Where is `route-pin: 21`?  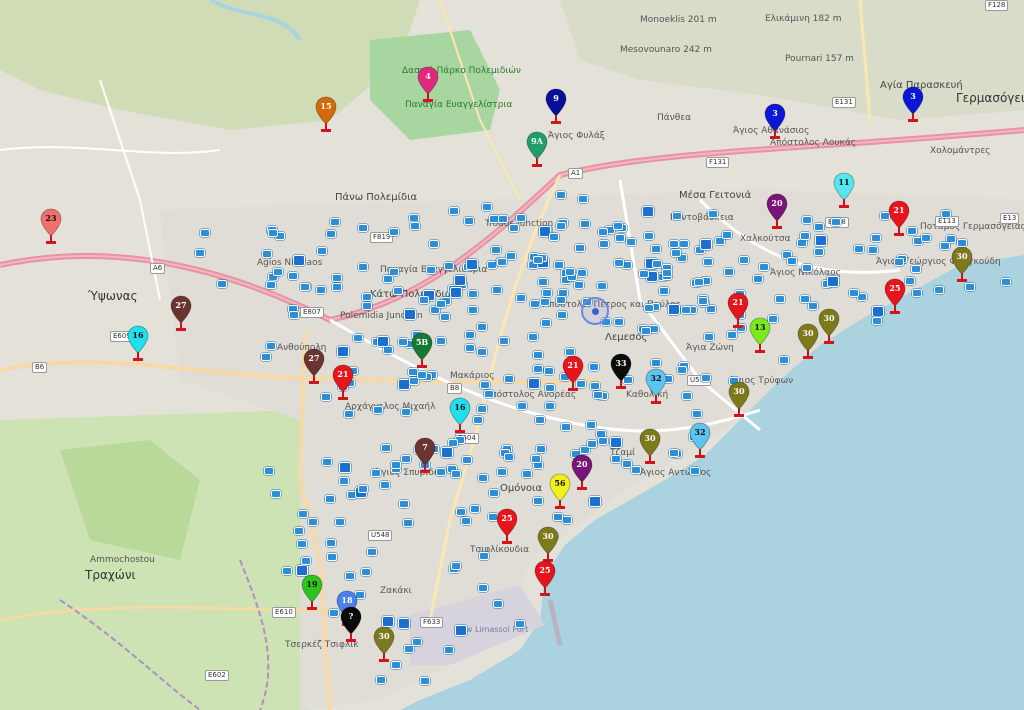
route-pin: 21 is located at coordinates (899, 219).